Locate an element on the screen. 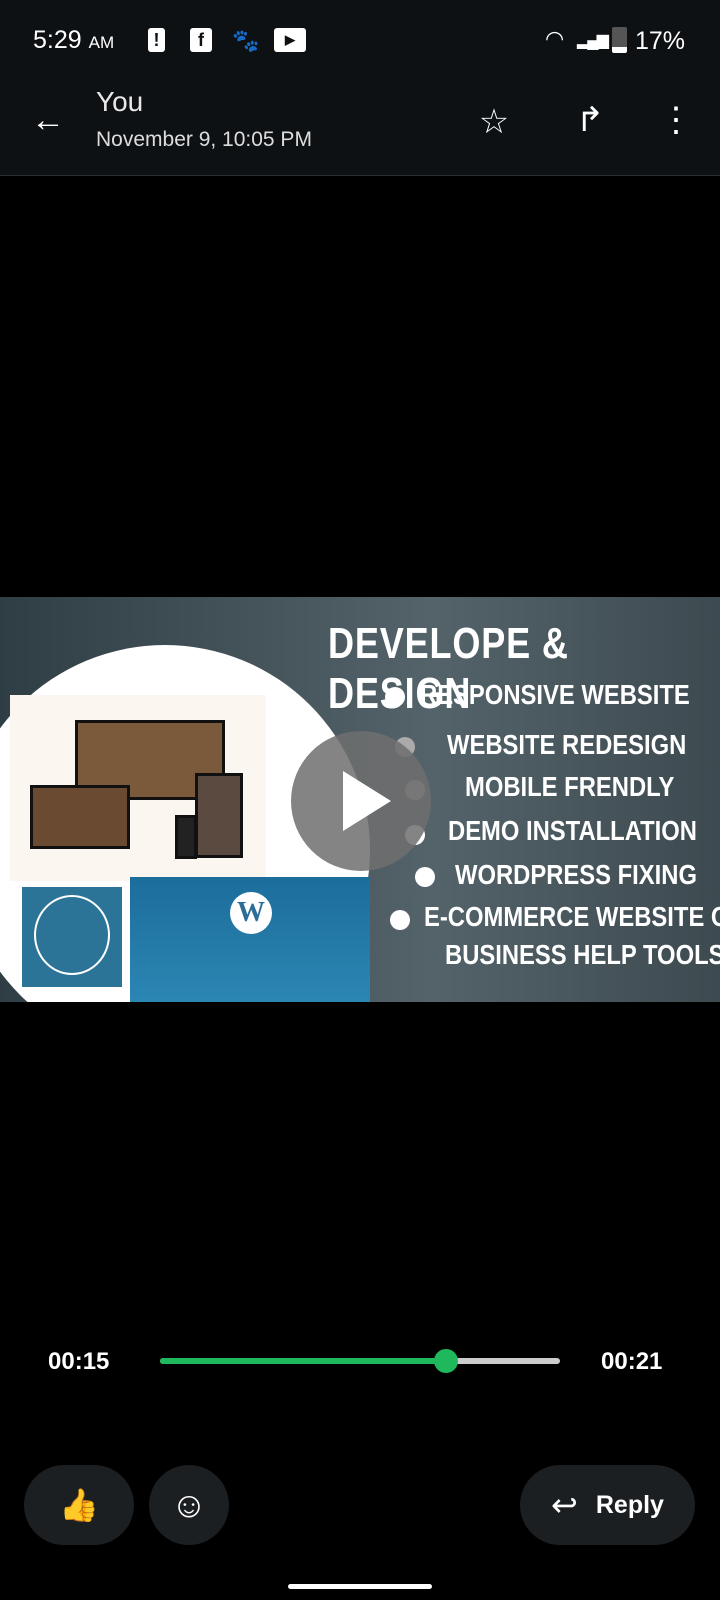 Image resolution: width=720 pixels, height=1600 pixels. seek-bar is located at coordinates (360, 1361).